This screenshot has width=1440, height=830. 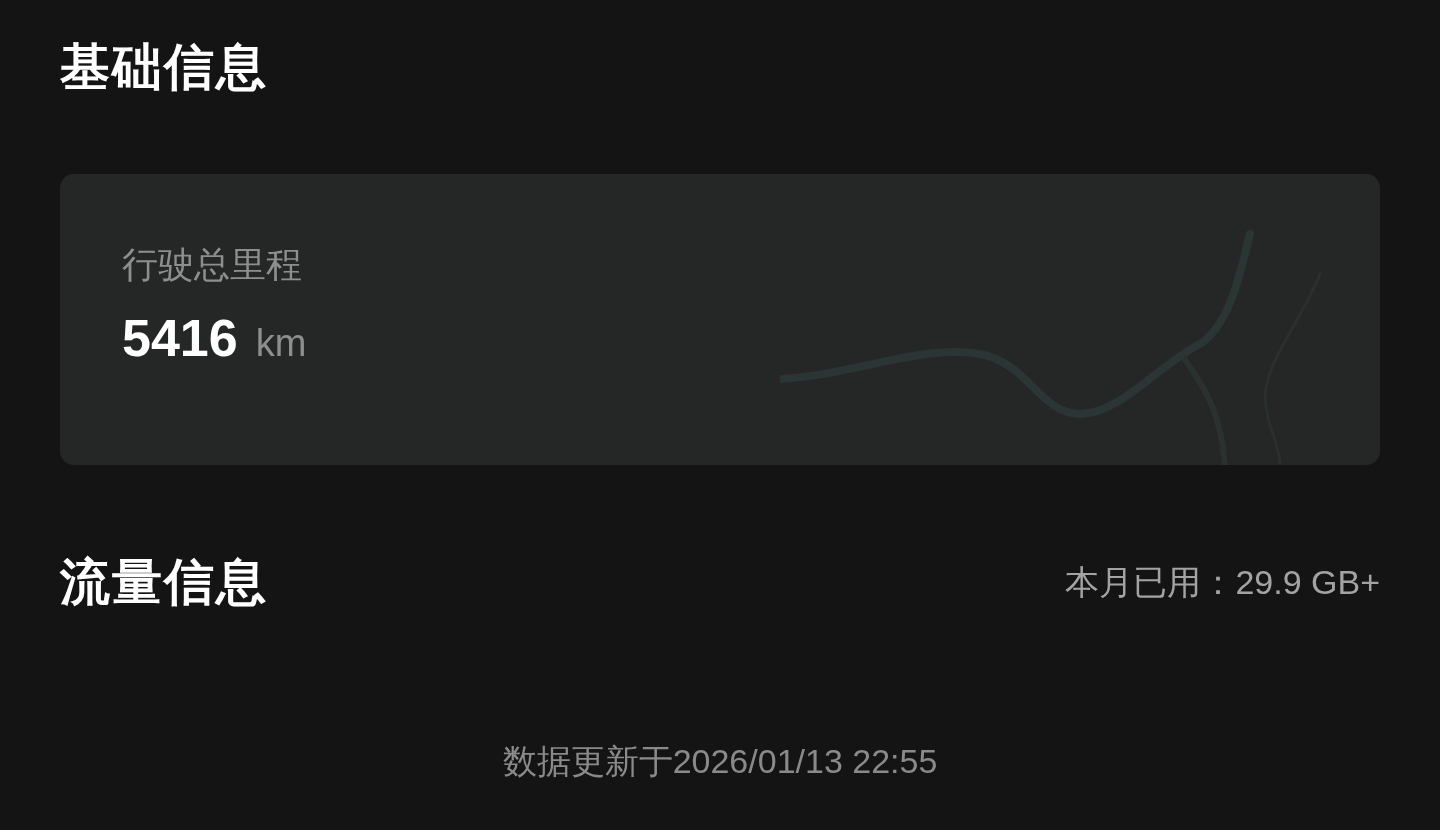 What do you see at coordinates (164, 67) in the screenshot?
I see `section-title: 基础信息` at bounding box center [164, 67].